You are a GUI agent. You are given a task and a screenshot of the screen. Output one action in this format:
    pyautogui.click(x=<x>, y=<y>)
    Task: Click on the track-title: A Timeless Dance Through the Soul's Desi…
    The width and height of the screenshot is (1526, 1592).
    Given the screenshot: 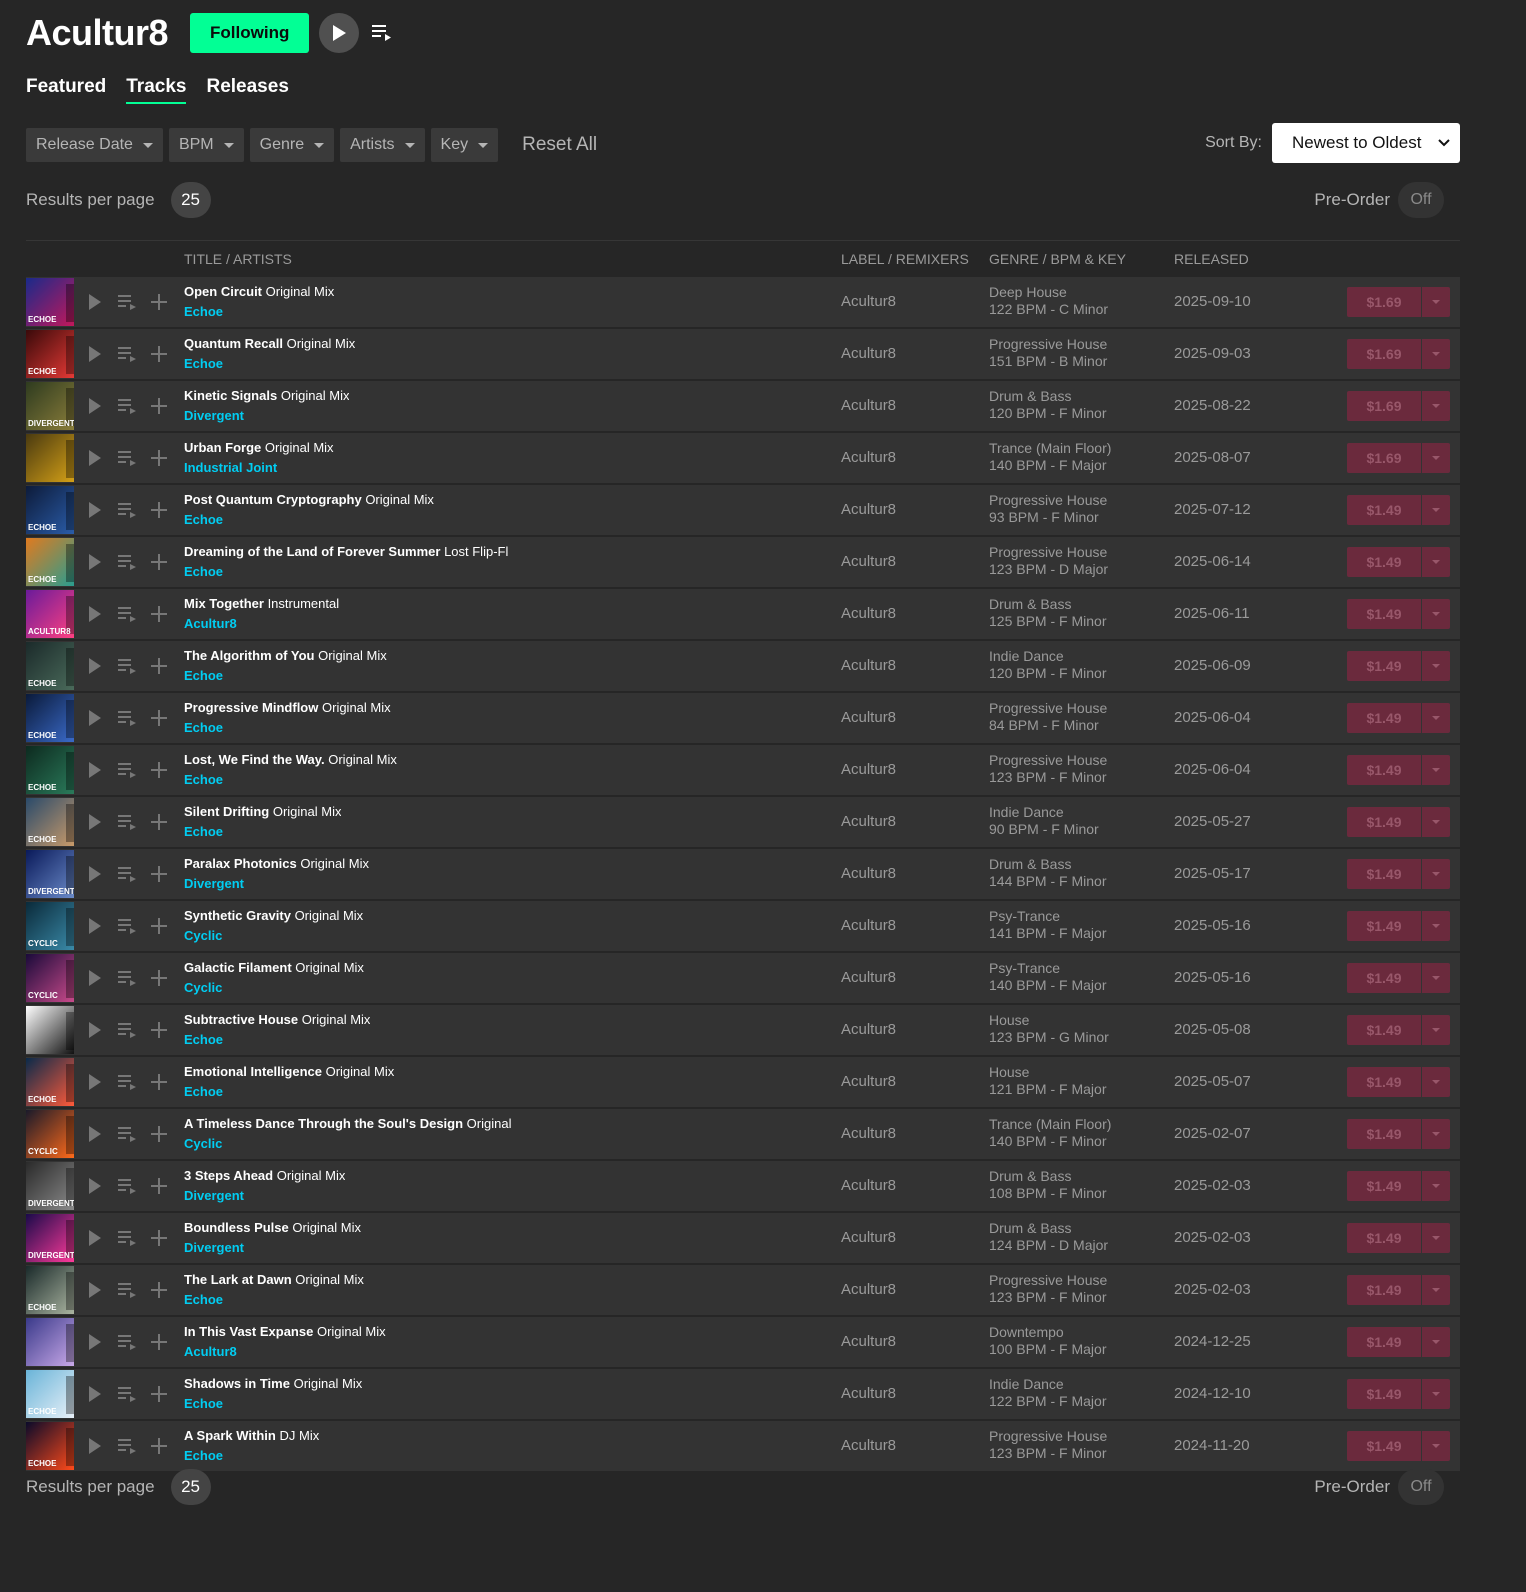 What is the action you would take?
    pyautogui.click(x=347, y=1123)
    